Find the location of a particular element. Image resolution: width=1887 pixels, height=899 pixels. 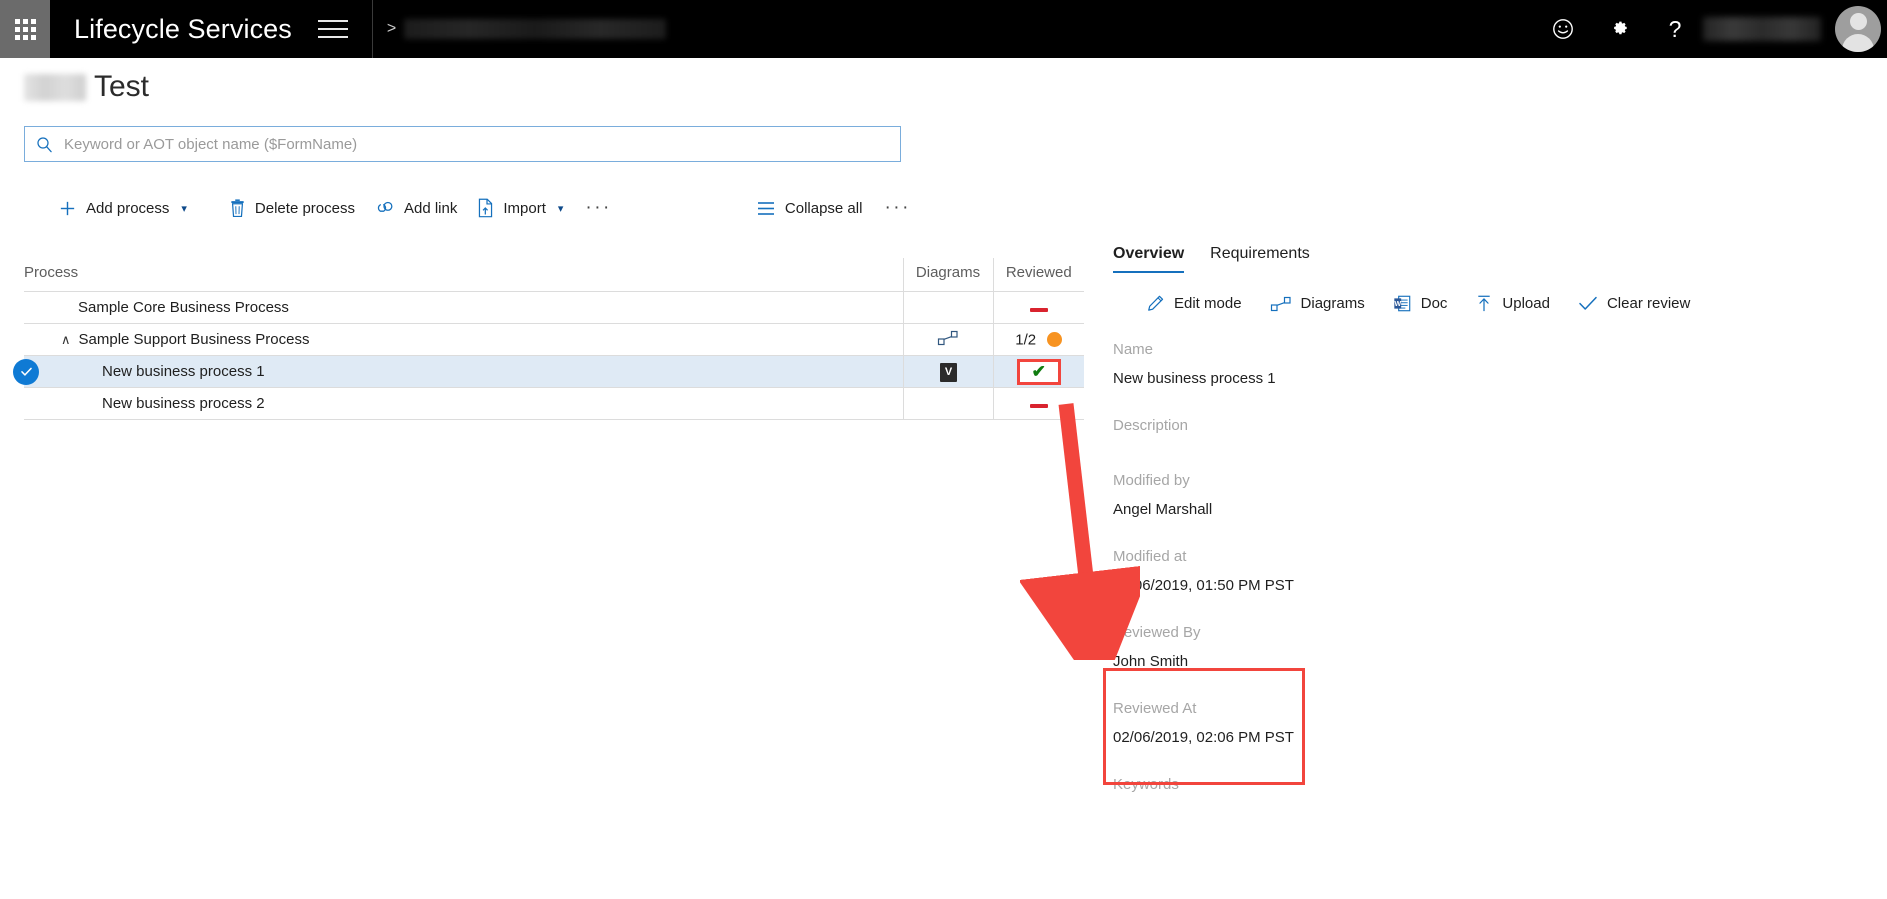

upload-button: Upload is located at coordinates (1512, 303).